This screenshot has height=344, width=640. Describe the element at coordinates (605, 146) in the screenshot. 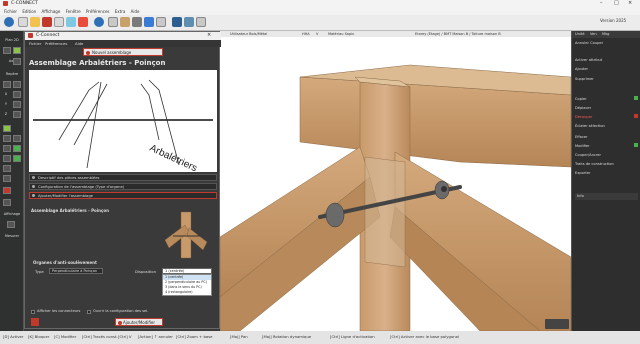

I see `command-modifier: Modifier` at that location.